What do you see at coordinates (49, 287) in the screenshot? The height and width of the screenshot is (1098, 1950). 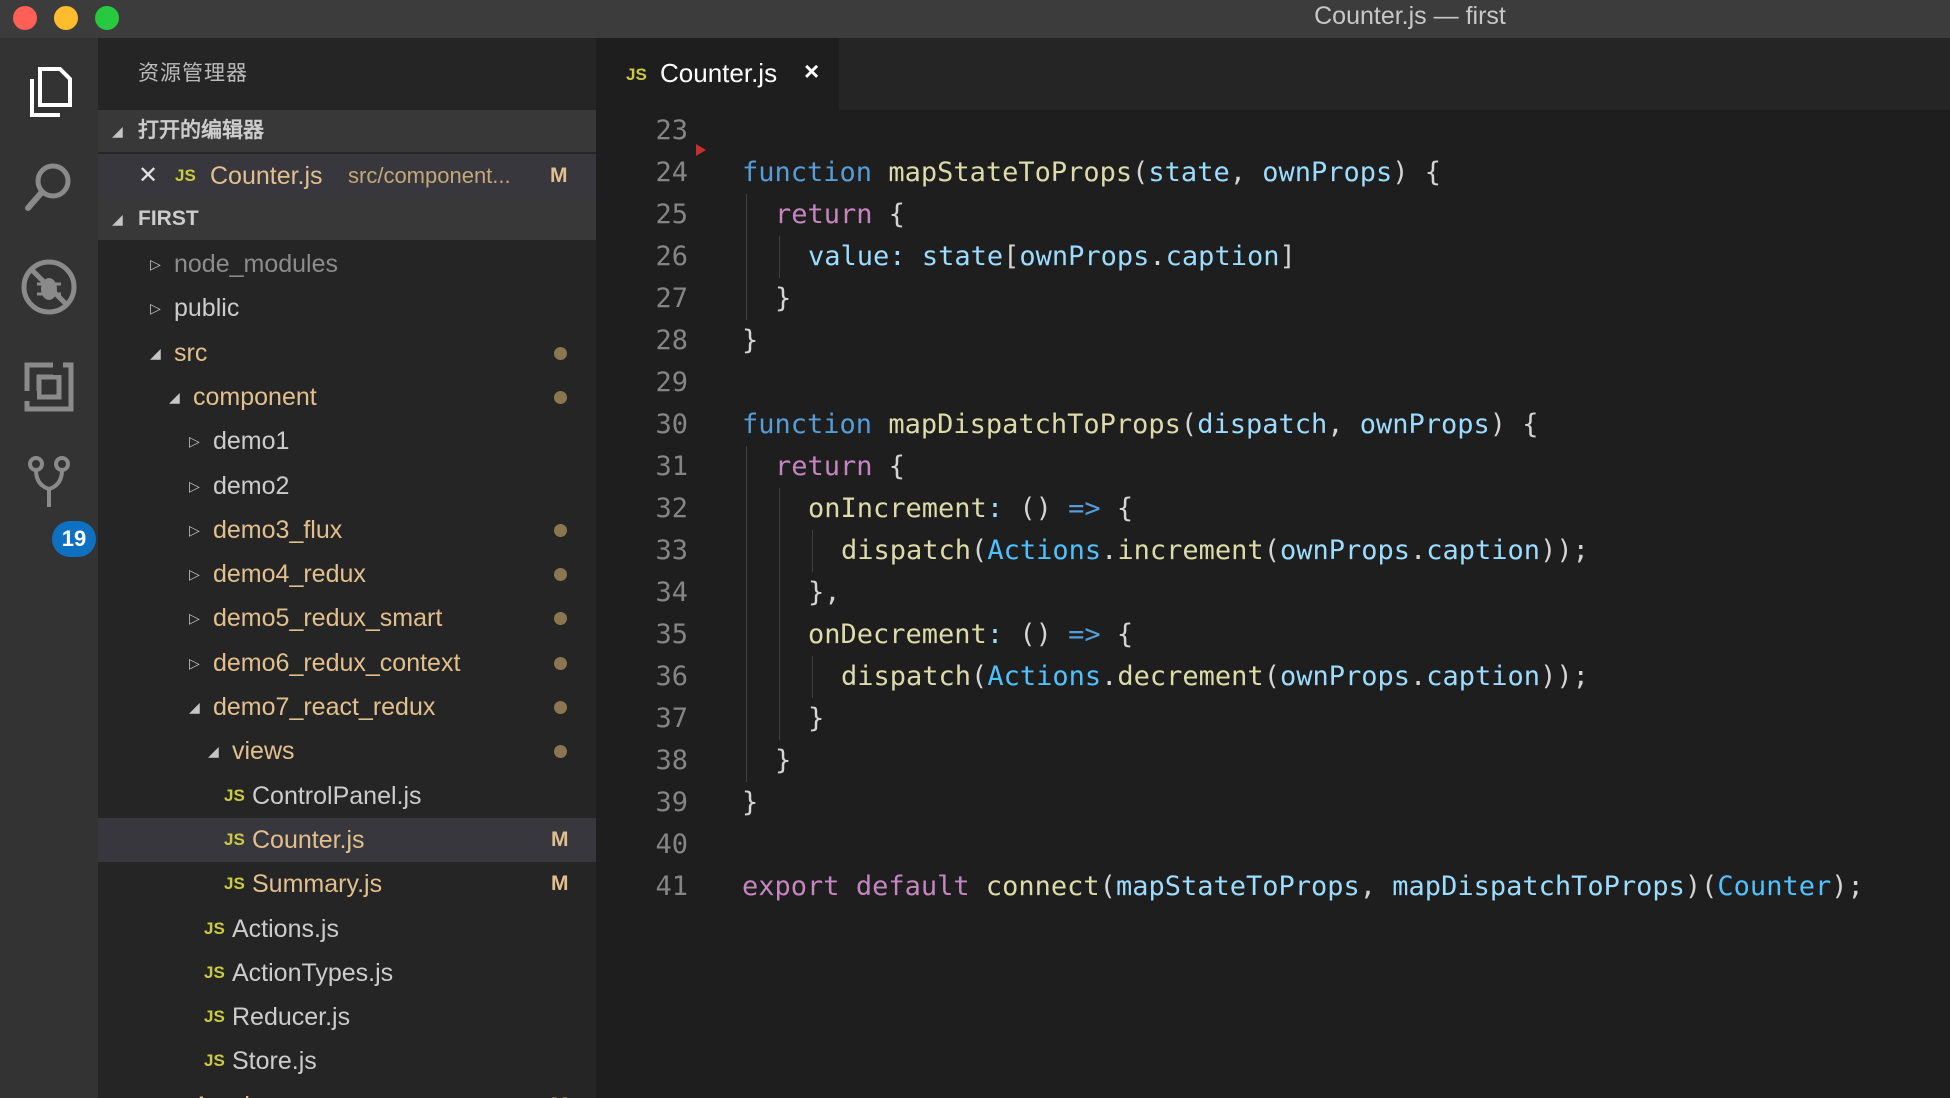 I see `debug-icon` at bounding box center [49, 287].